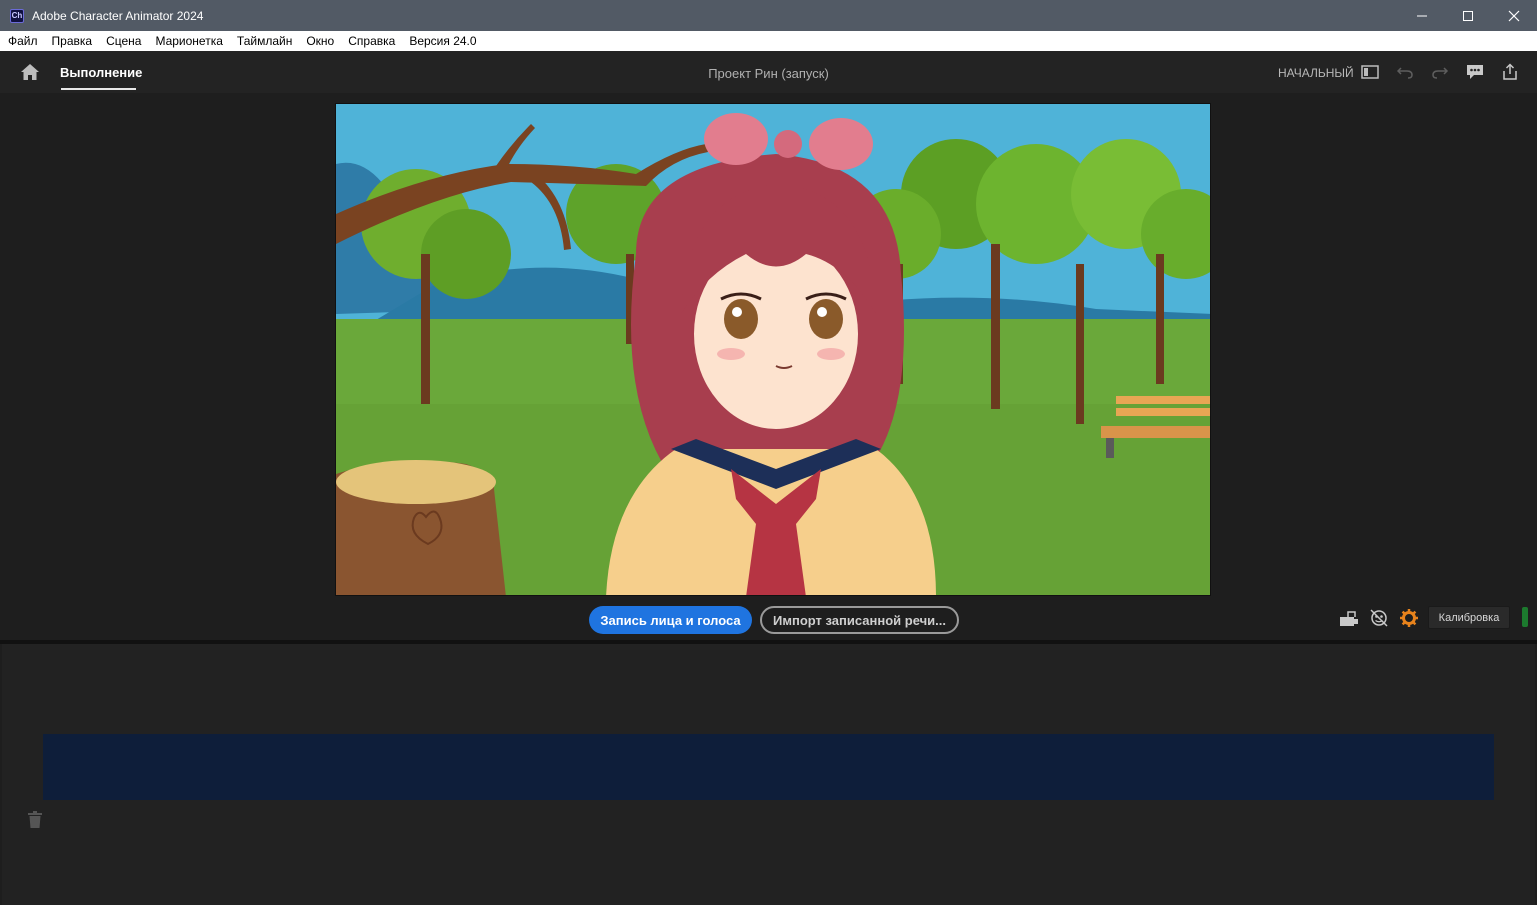 This screenshot has width=1537, height=905. What do you see at coordinates (371, 41) in the screenshot?
I see `menu-help: Справка` at bounding box center [371, 41].